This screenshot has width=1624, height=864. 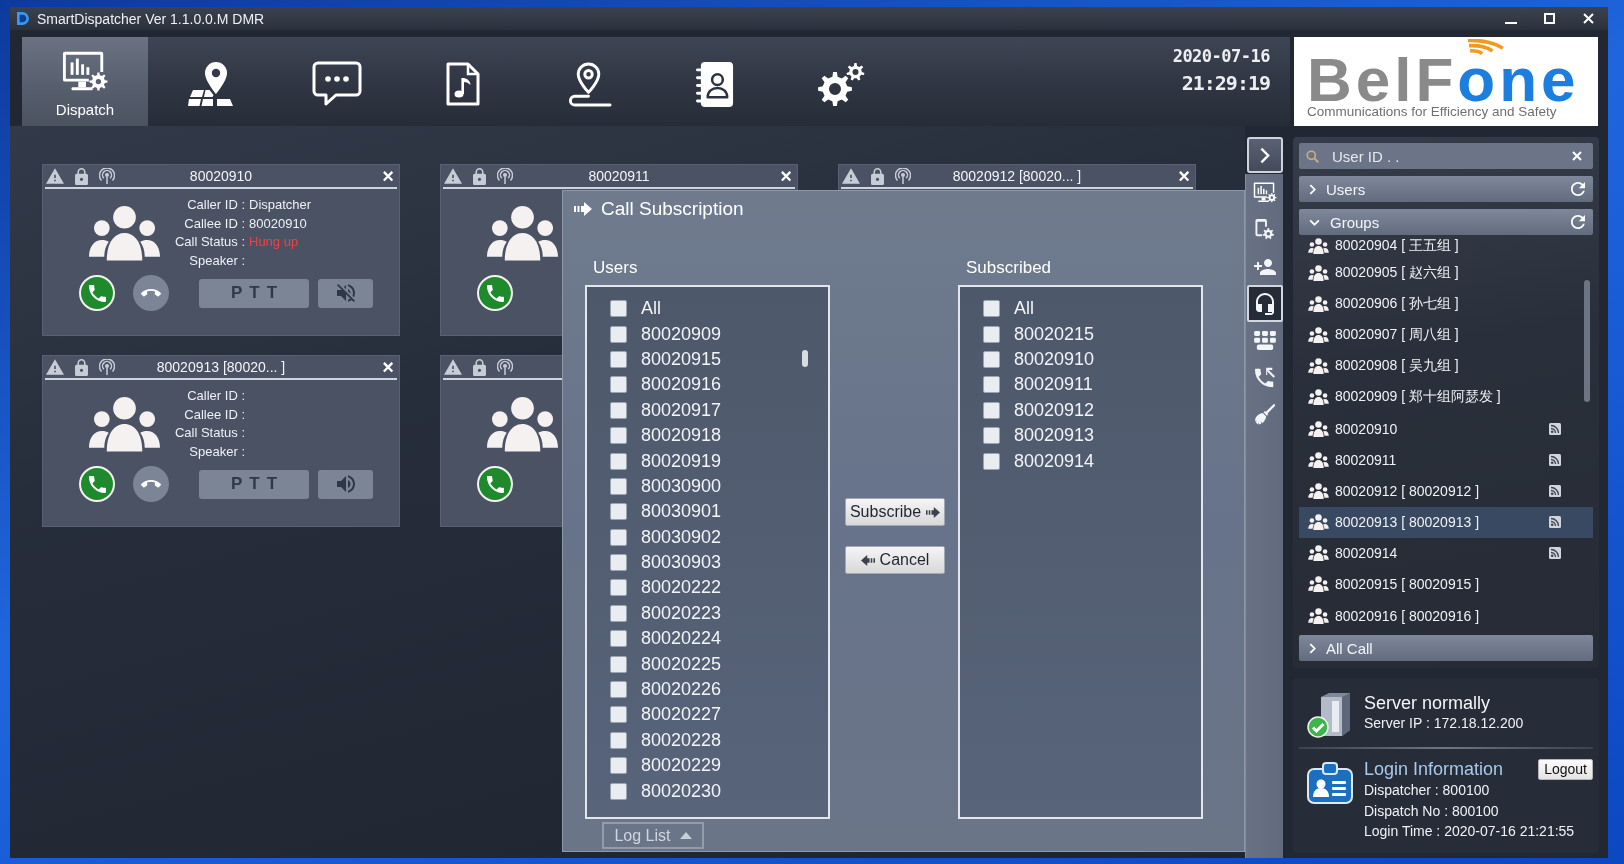 I want to click on section-header: All Call, so click(x=1446, y=648).